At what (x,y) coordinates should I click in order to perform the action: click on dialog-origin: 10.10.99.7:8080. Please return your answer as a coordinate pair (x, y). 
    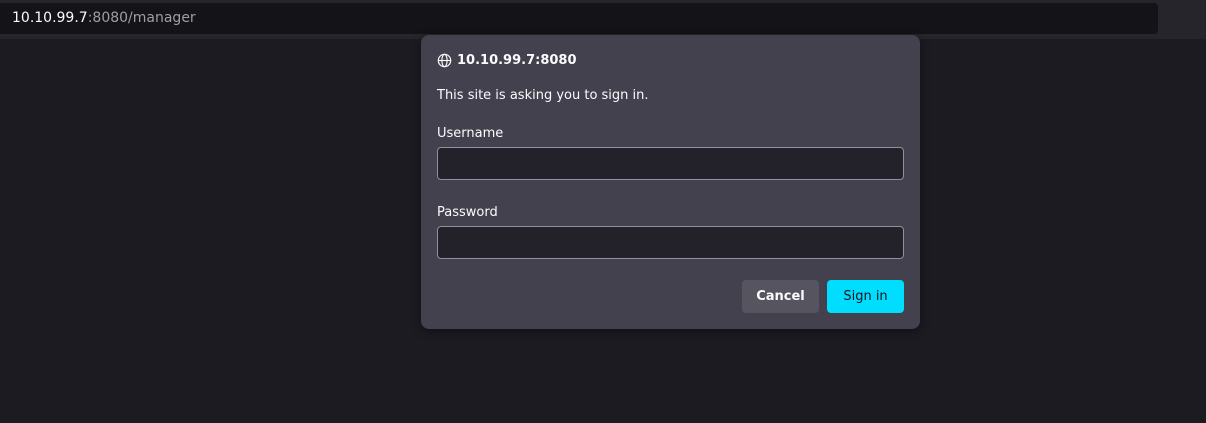
    Looking at the image, I should click on (507, 60).